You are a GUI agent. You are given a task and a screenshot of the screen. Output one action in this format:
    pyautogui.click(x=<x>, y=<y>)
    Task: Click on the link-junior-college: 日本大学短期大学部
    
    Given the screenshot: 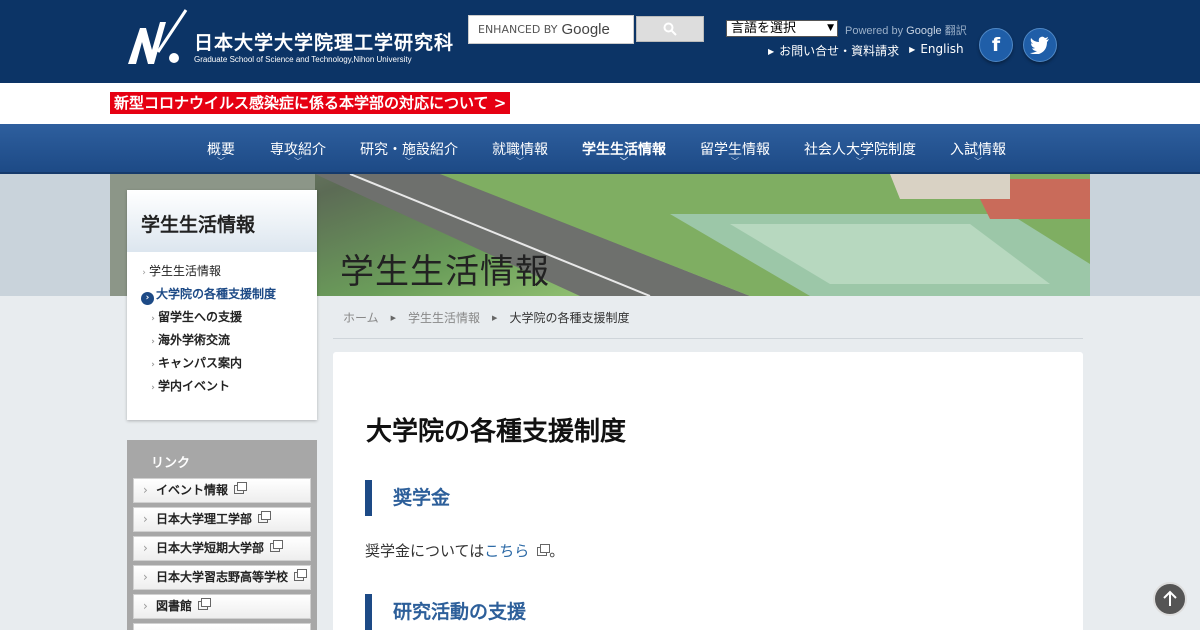 What is the action you would take?
    pyautogui.click(x=222, y=548)
    